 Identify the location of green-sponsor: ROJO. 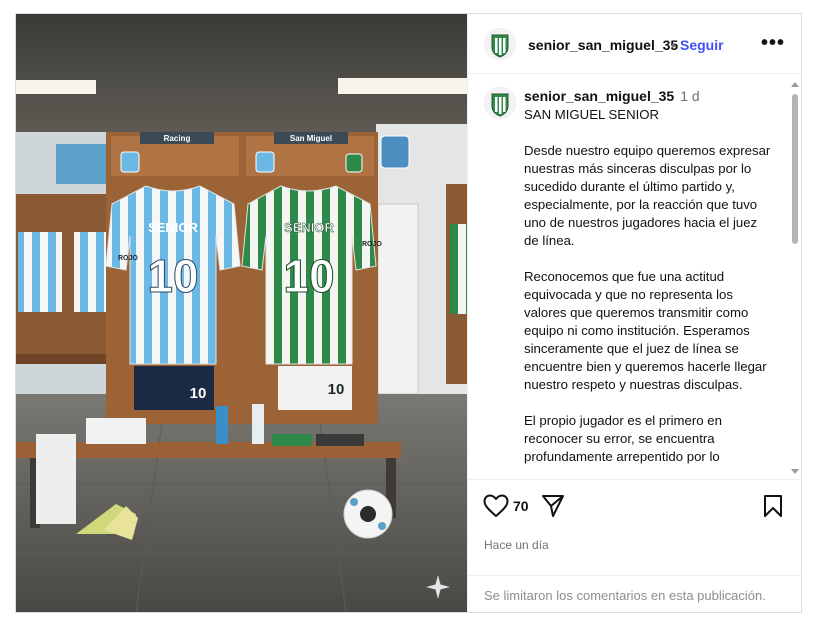
(372, 244).